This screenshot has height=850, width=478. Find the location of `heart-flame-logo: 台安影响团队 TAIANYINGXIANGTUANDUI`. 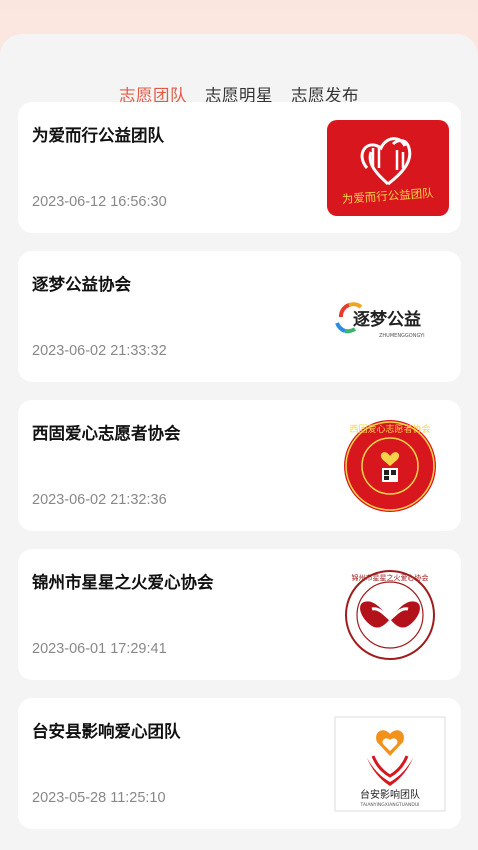

heart-flame-logo: 台安影响团队 TAIANYINGXIANGTUANDUI is located at coordinates (388, 764).